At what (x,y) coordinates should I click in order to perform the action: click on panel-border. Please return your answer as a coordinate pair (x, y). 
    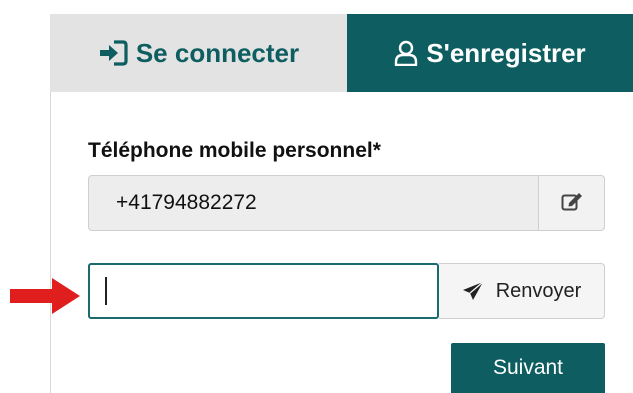
    Looking at the image, I should click on (50, 242).